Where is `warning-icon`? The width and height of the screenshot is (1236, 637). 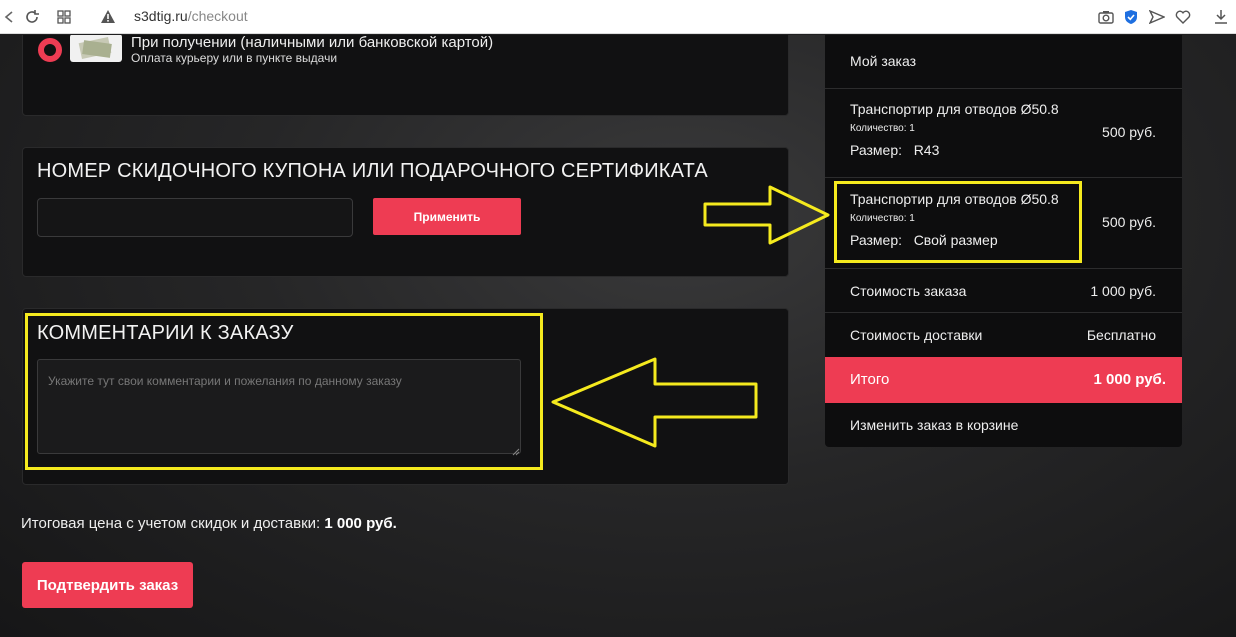 warning-icon is located at coordinates (108, 17).